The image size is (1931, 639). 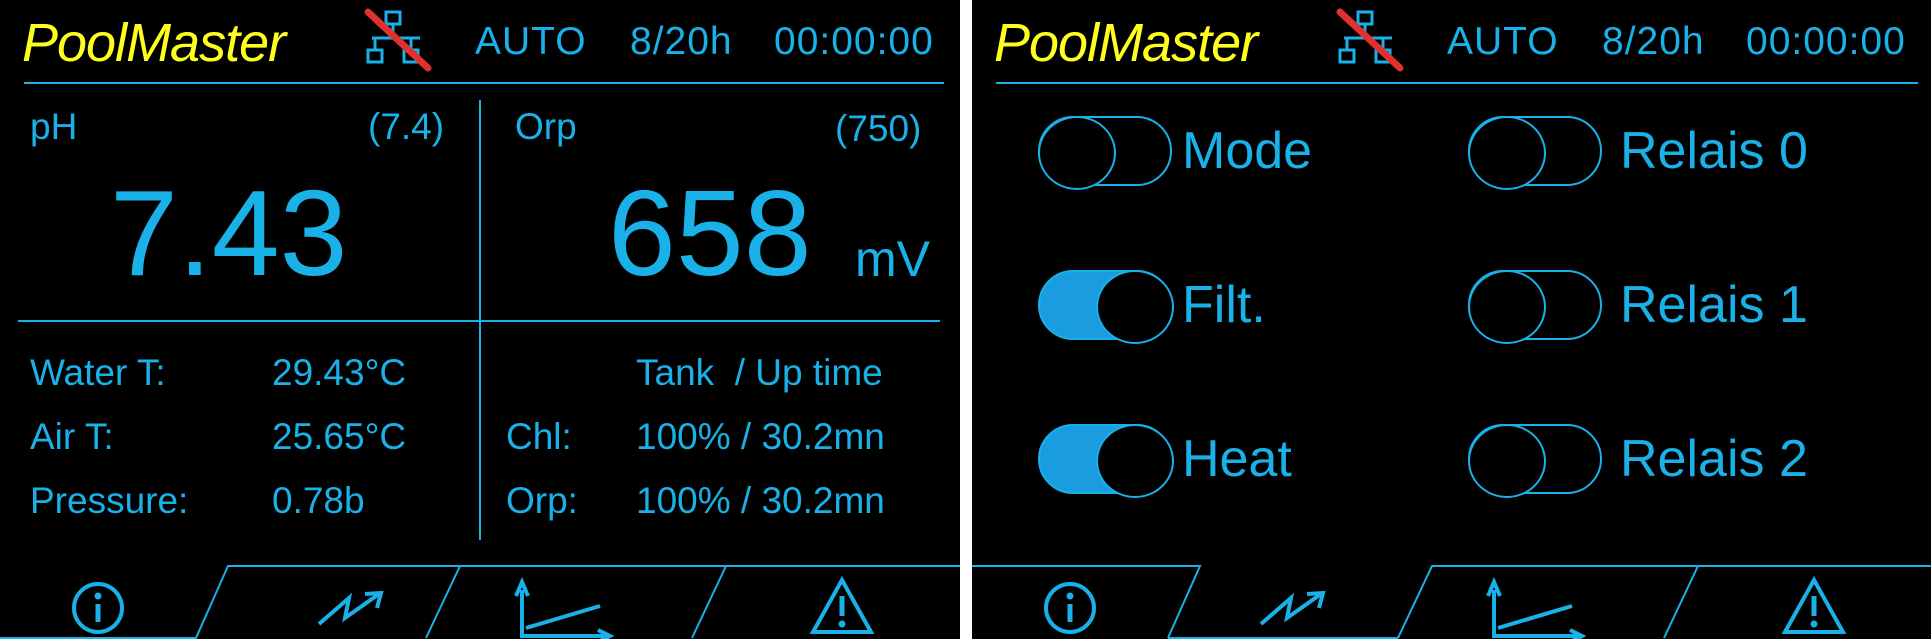 I want to click on relay-1-label: Relais 1, so click(x=1714, y=305).